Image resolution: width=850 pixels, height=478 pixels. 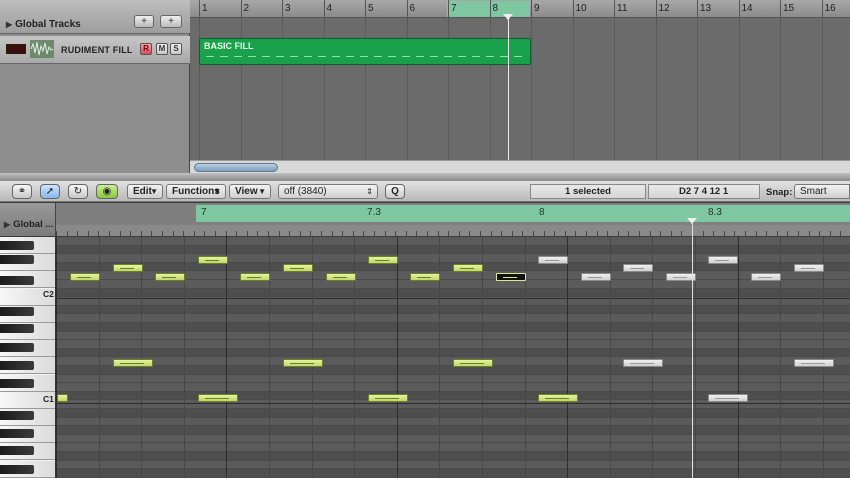 I want to click on catch-icon: ➚, so click(x=50, y=191).